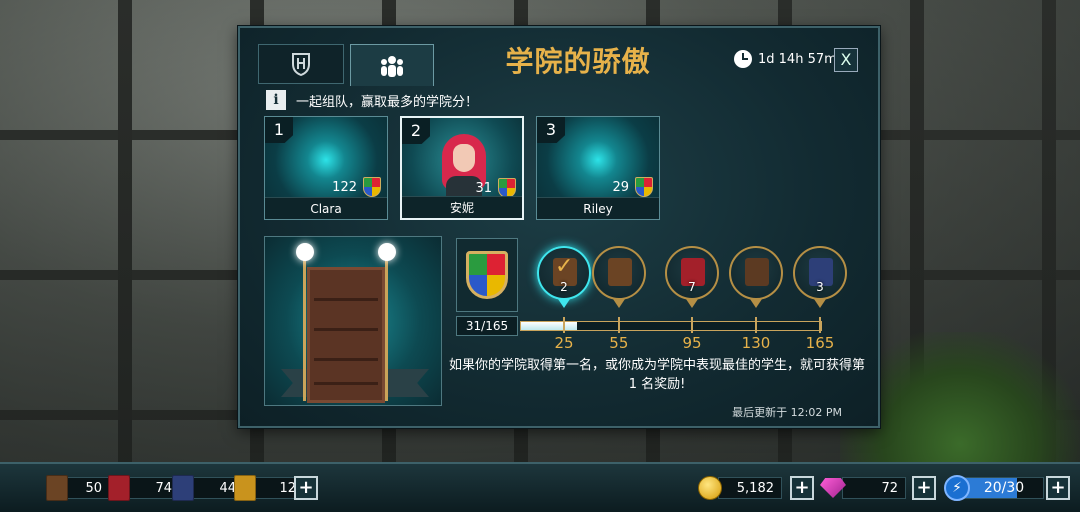 The image size is (1080, 512). I want to click on energy-bar: 20/30, so click(1004, 488).